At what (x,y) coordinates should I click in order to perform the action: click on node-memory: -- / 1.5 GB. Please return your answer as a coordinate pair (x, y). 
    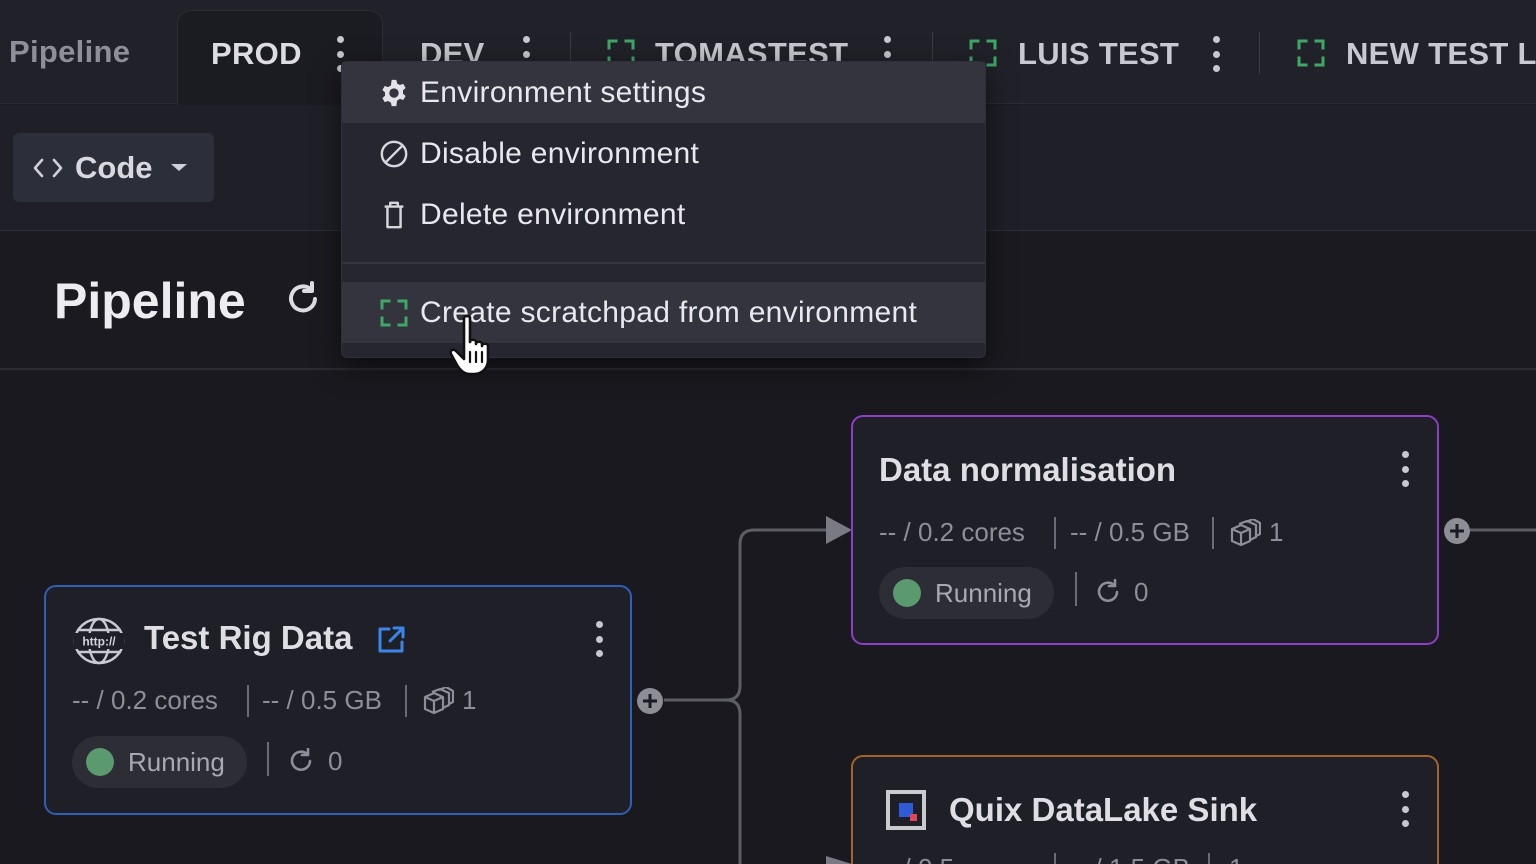
    Looking at the image, I should click on (1130, 858).